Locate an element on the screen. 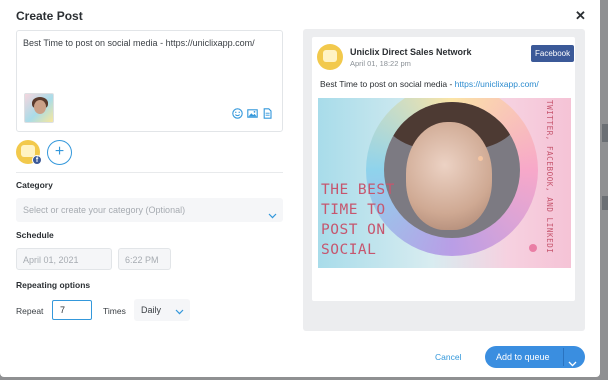  times-label: Times is located at coordinates (114, 311).